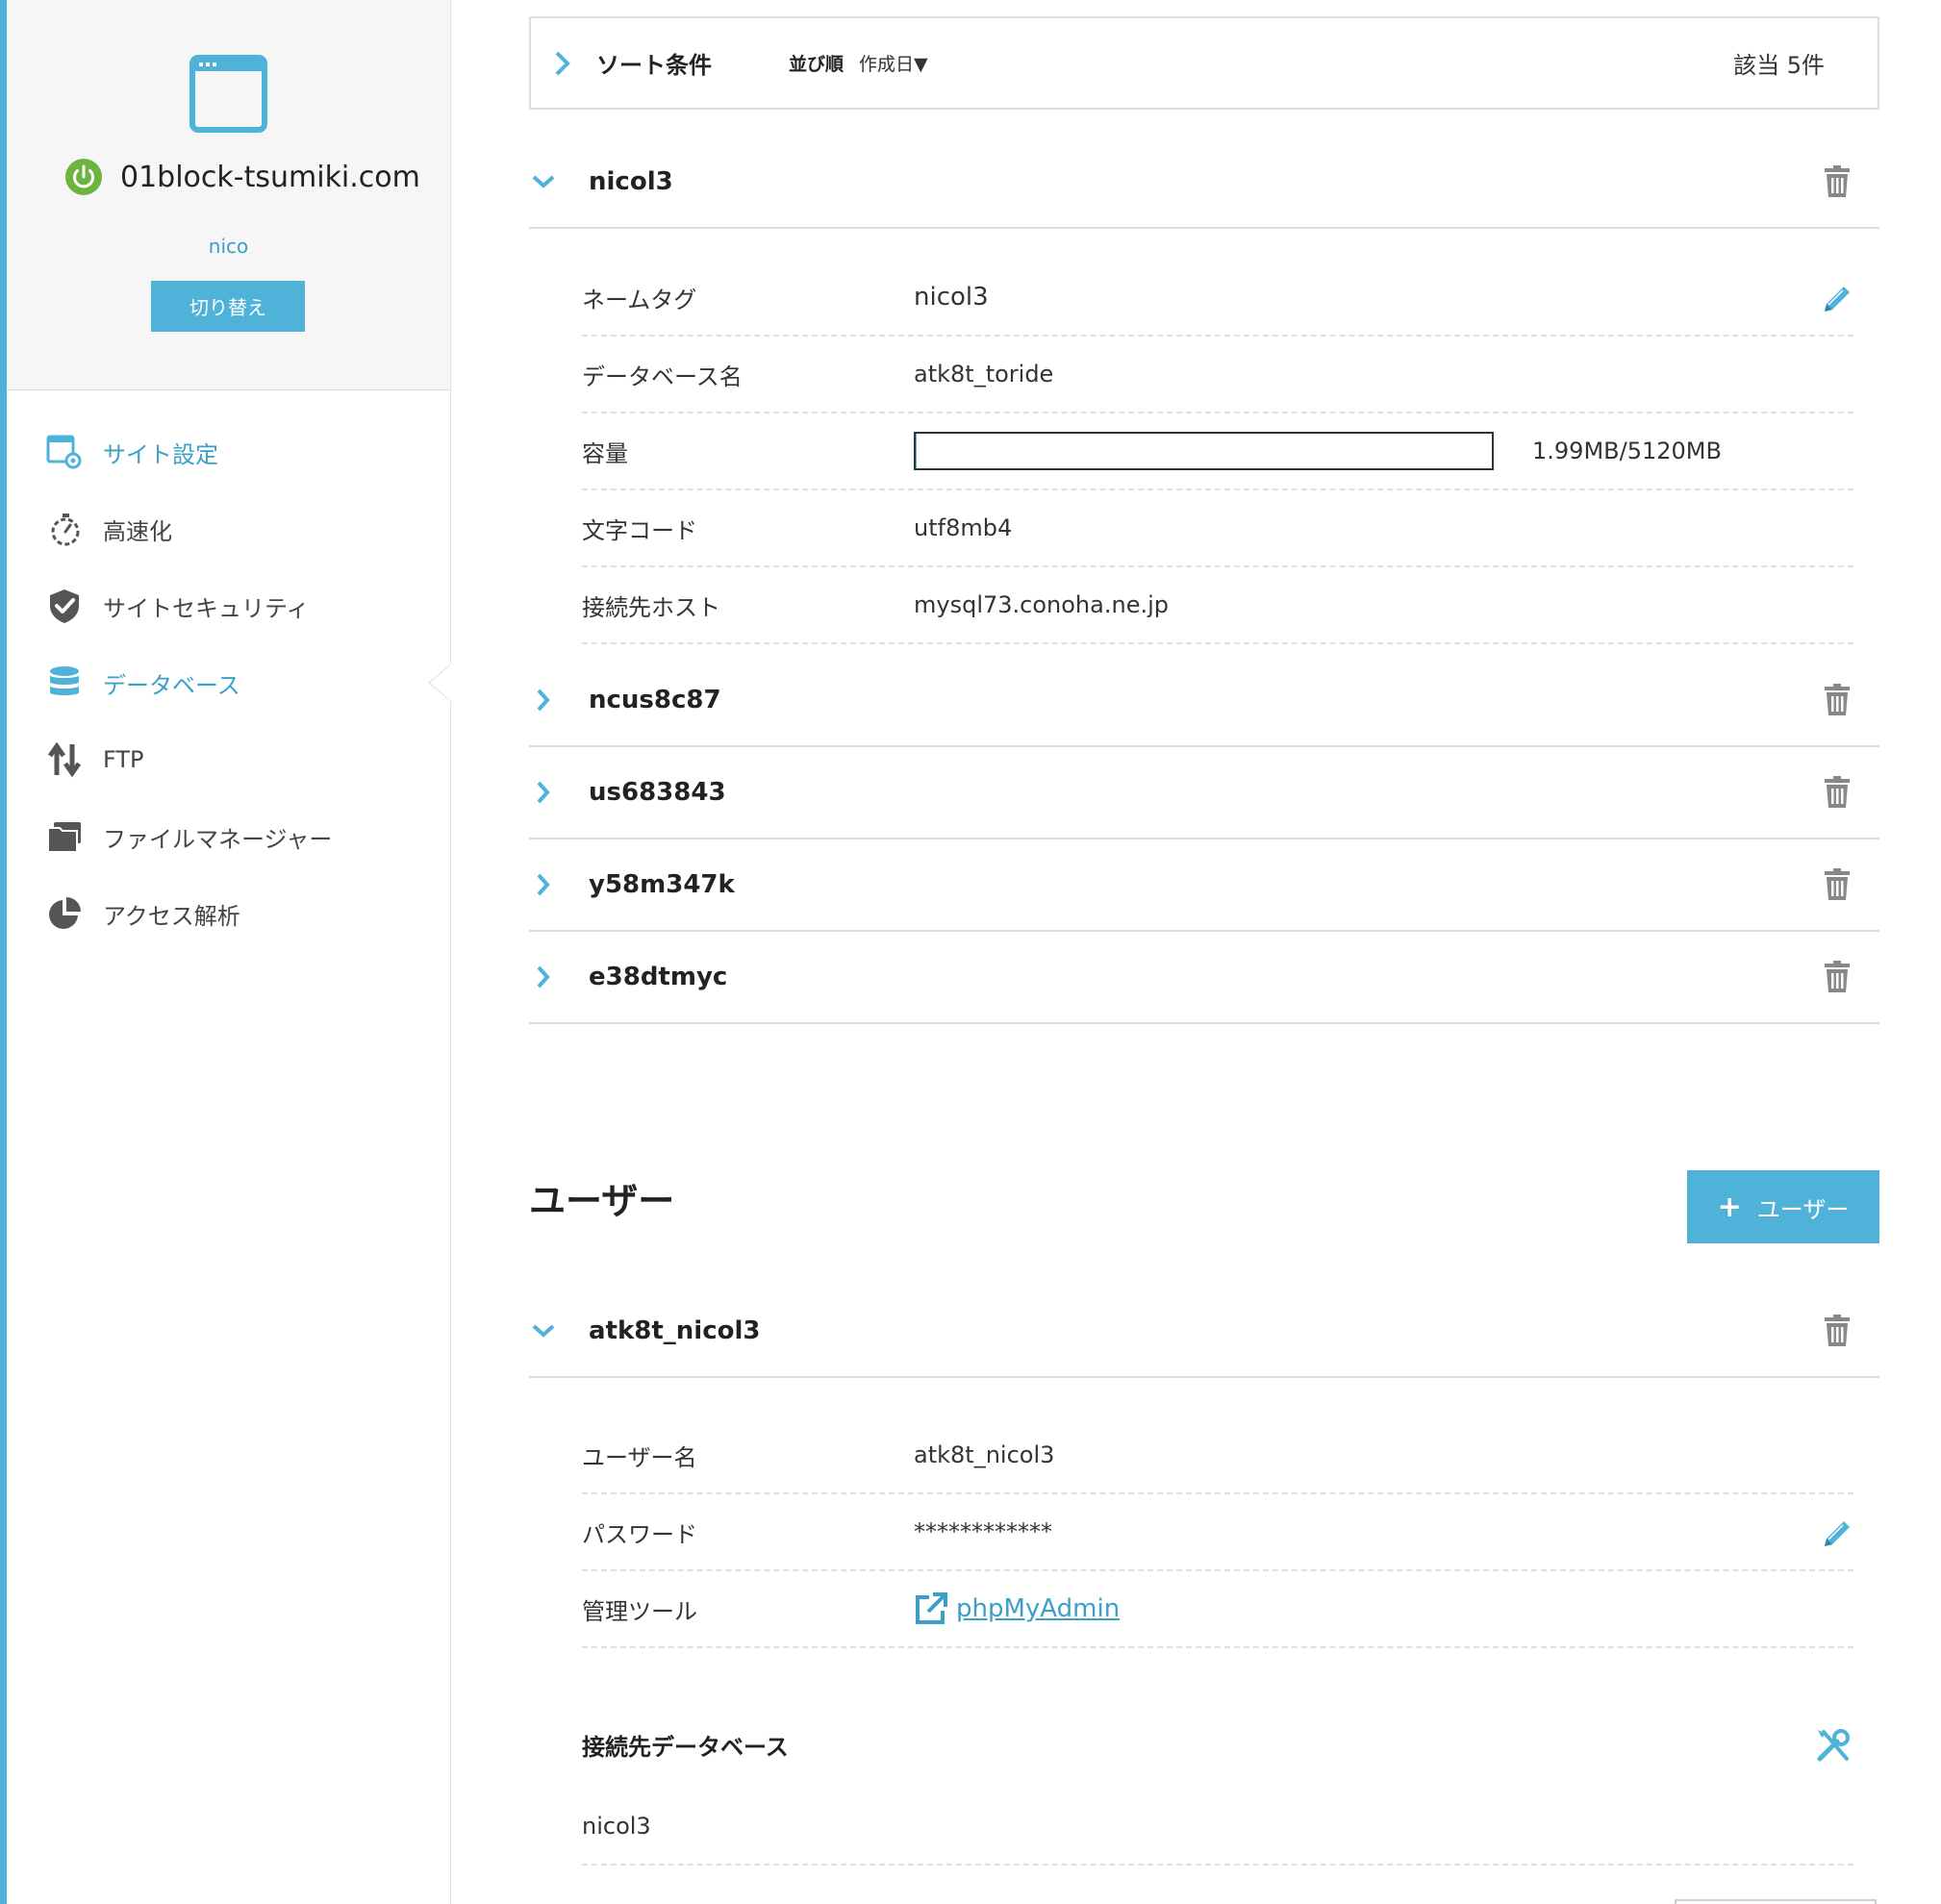 This screenshot has width=1941, height=1904. What do you see at coordinates (64, 606) in the screenshot?
I see `shield-check-icon` at bounding box center [64, 606].